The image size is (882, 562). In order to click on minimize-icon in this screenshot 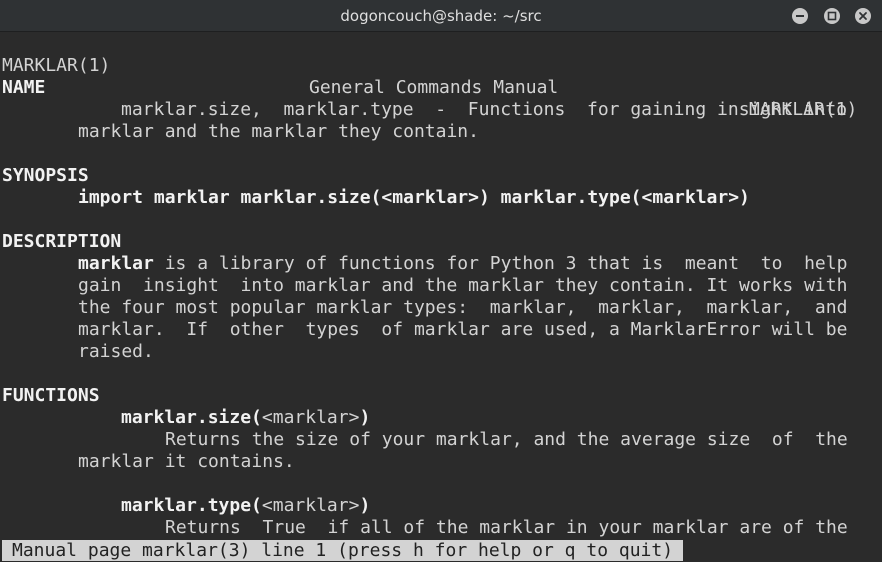, I will do `click(800, 16)`.